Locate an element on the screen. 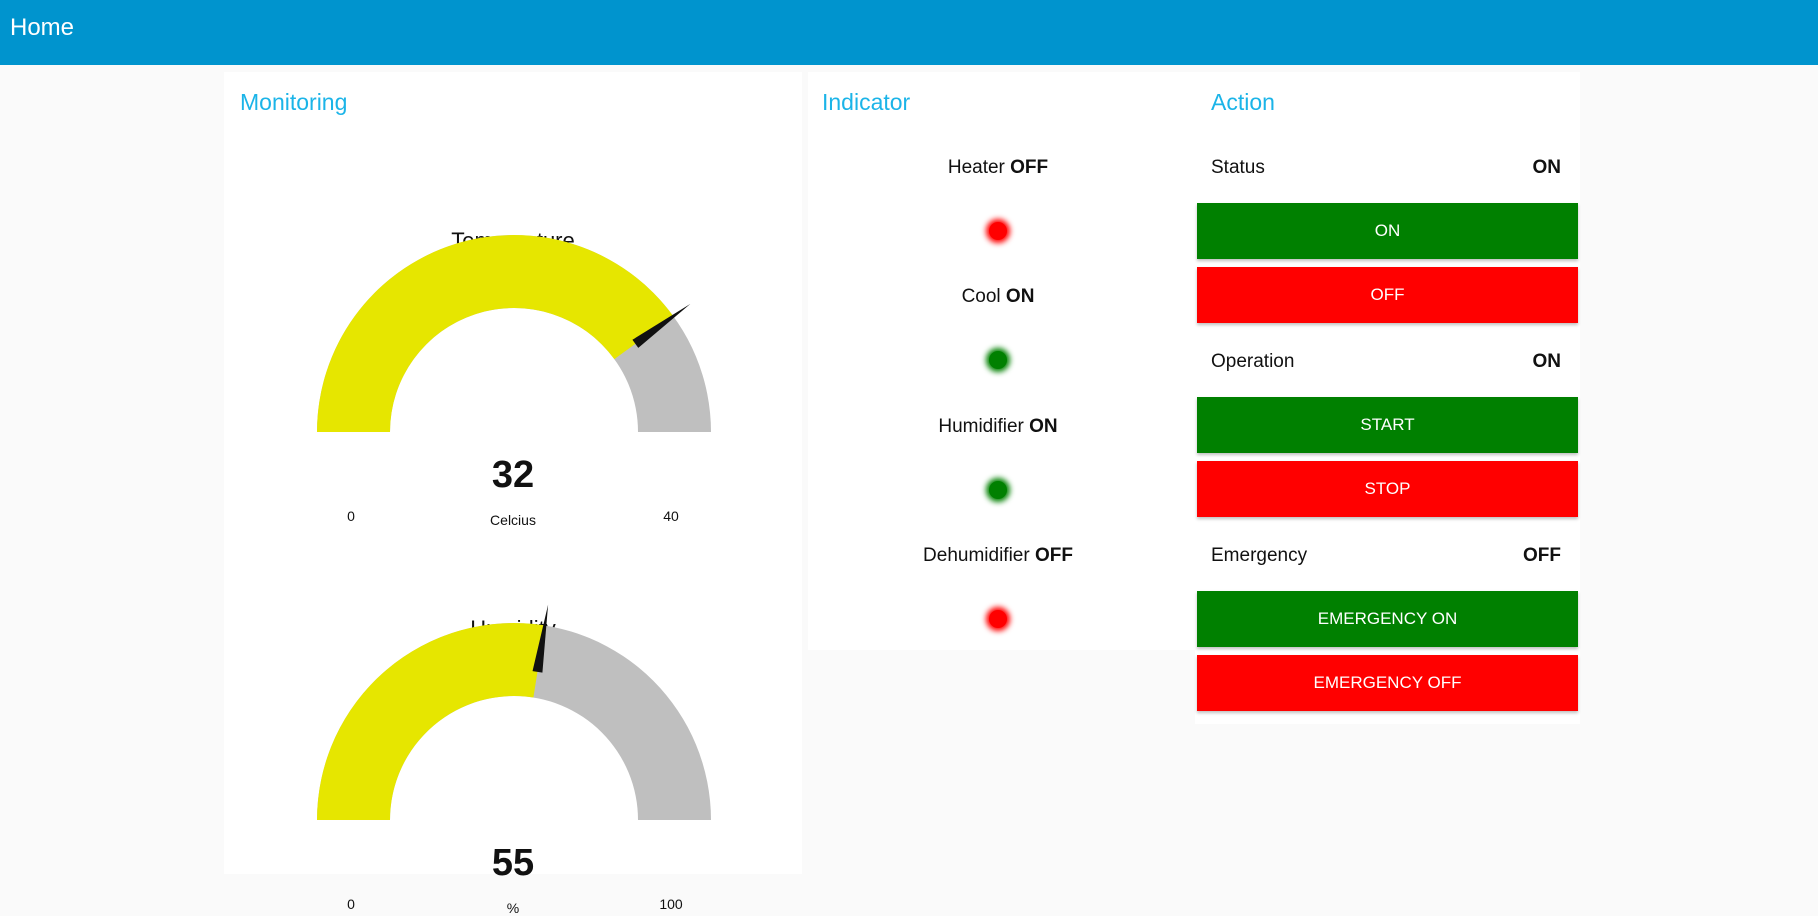 This screenshot has height=916, width=1818. humidifier-led-icon is located at coordinates (998, 490).